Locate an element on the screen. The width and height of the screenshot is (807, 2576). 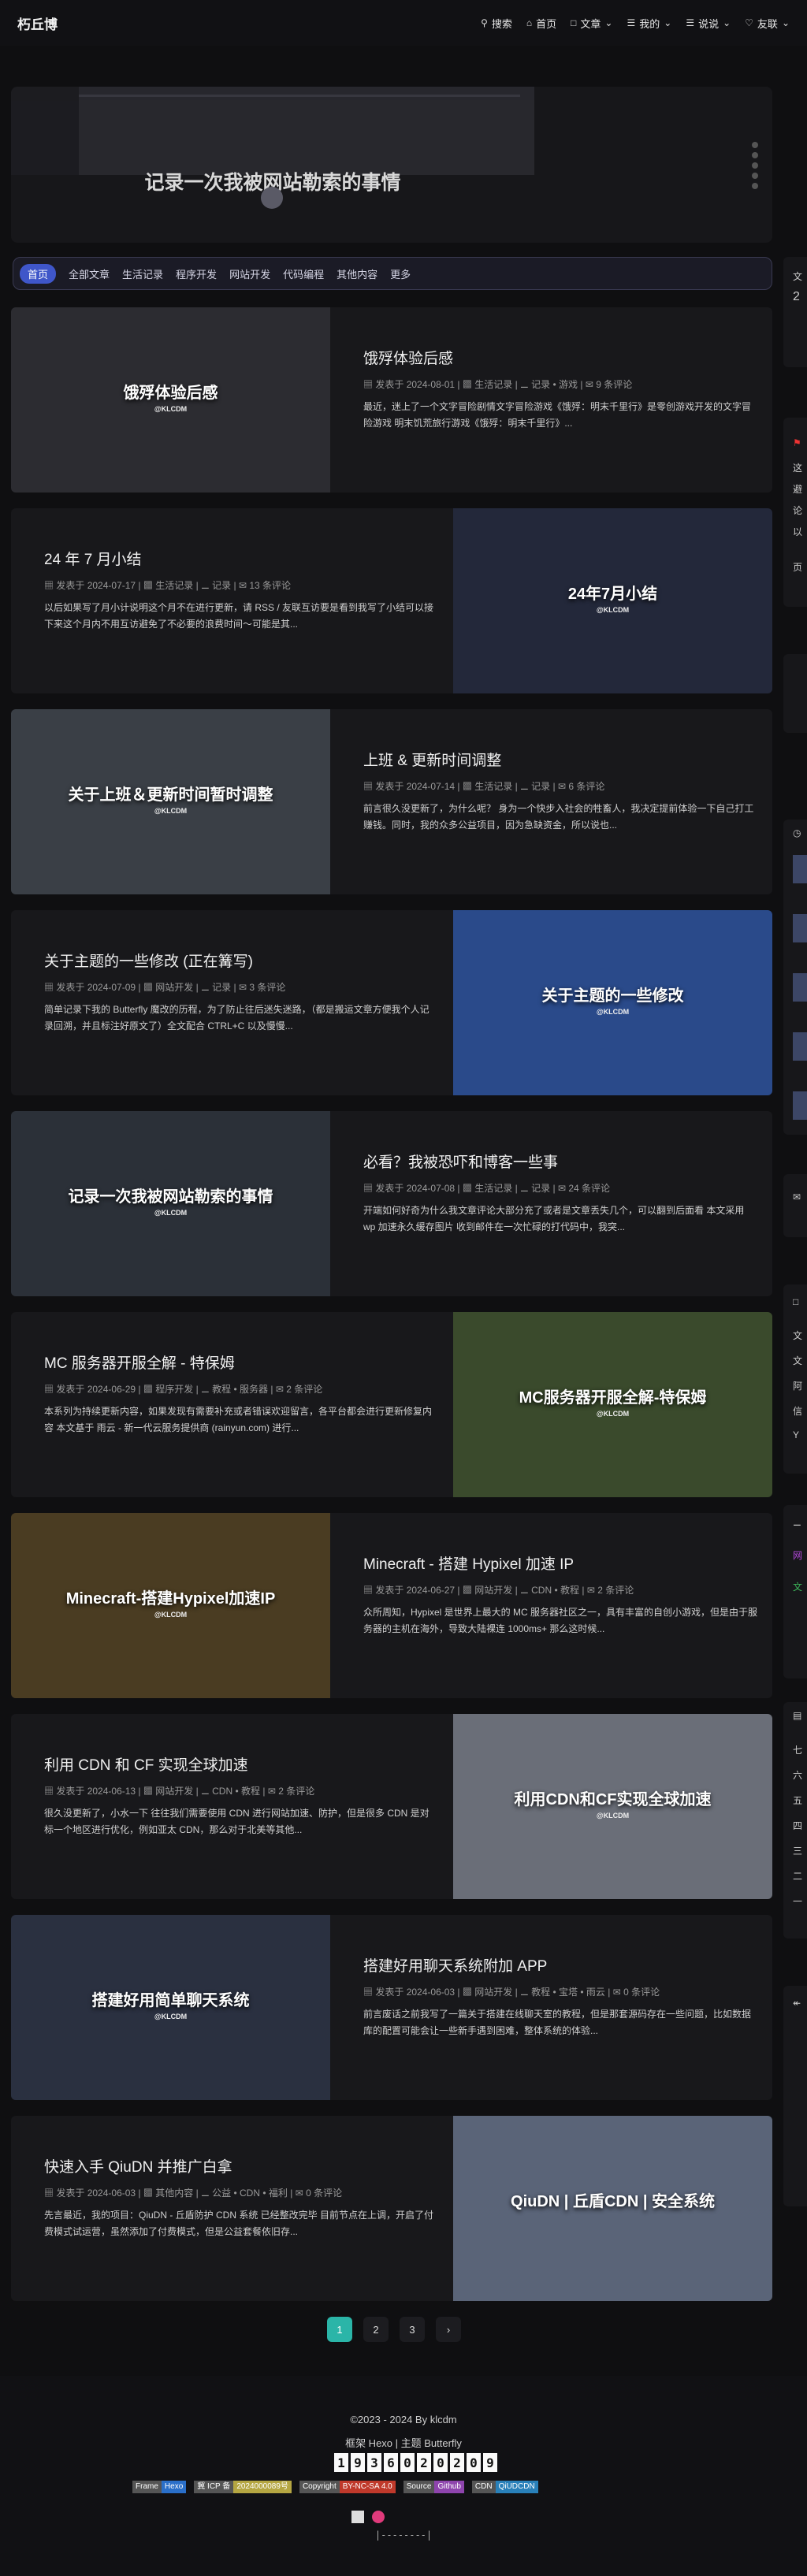
category-code: 代码编程 is located at coordinates (303, 273).